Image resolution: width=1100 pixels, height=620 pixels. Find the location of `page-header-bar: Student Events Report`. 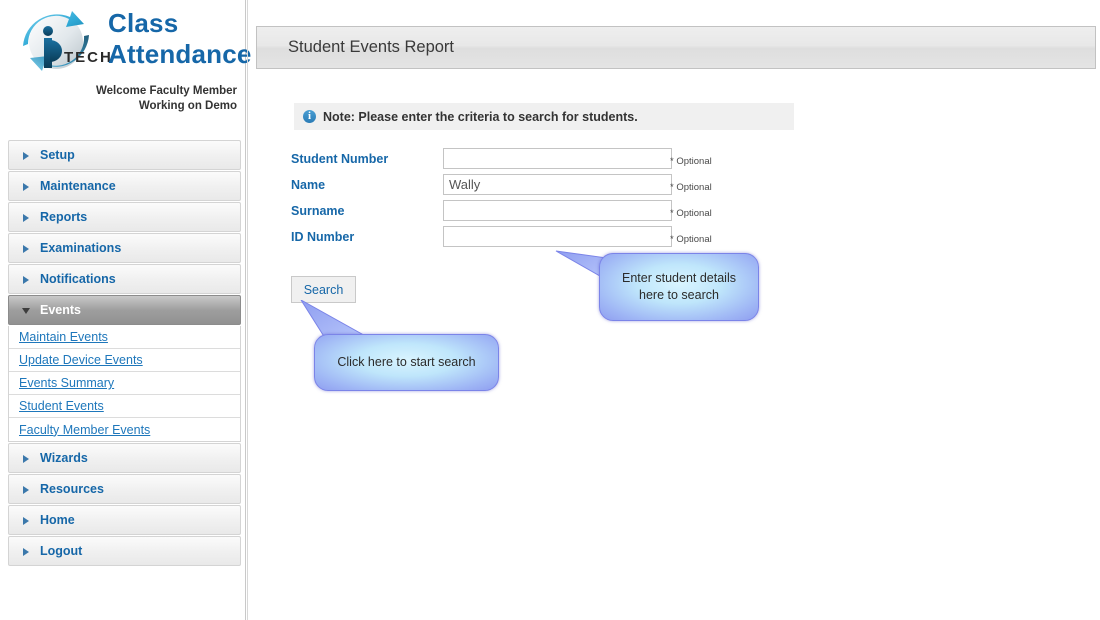

page-header-bar: Student Events Report is located at coordinates (676, 47).